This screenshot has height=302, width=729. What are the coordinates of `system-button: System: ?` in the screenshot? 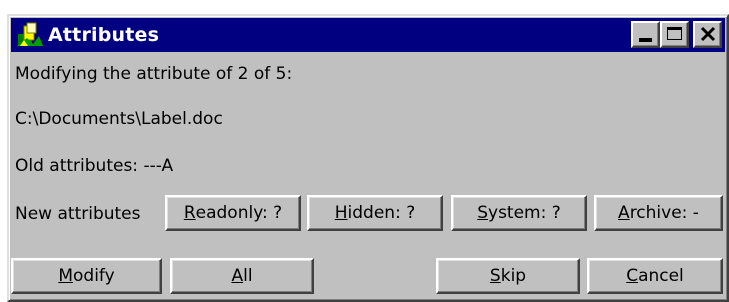 It's located at (519, 213).